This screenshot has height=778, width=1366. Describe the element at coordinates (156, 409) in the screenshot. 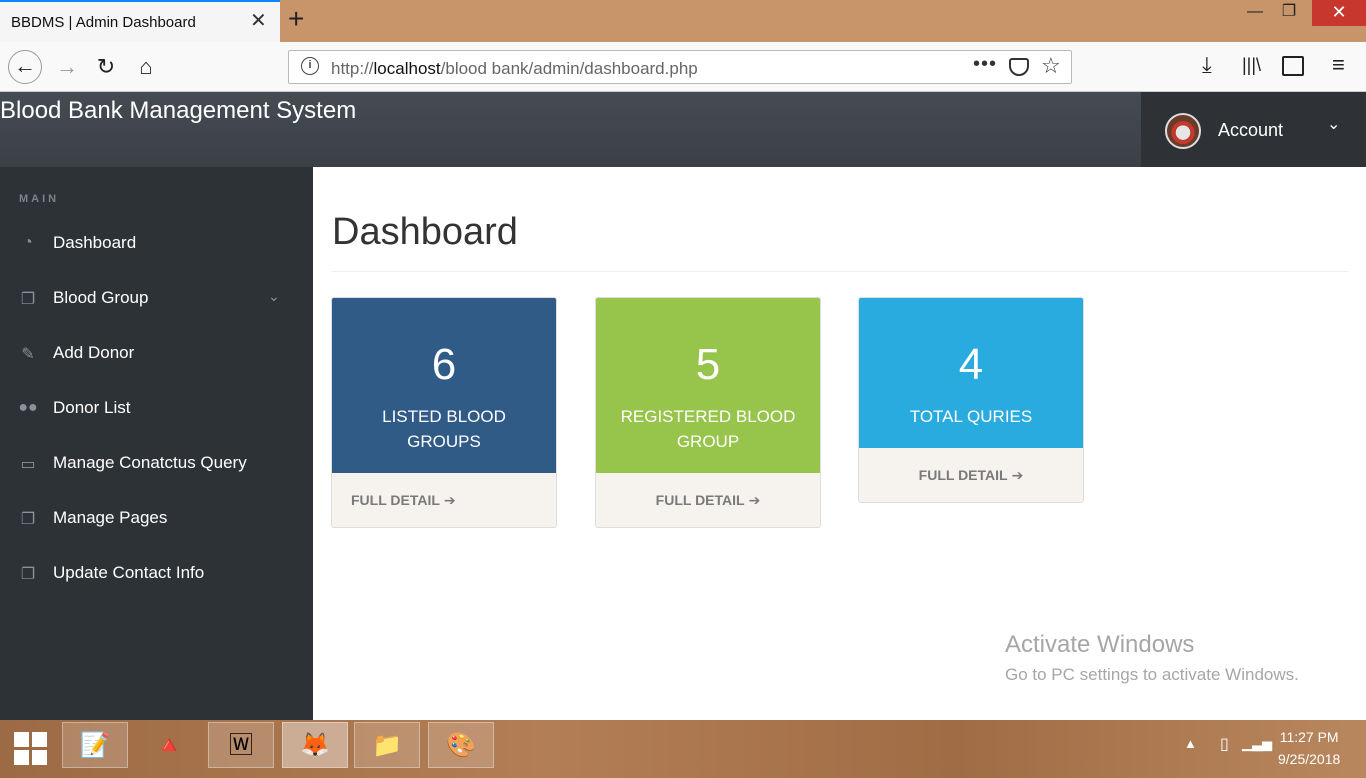

I see `sidebar-item-donor-list: ●● Donor List` at that location.